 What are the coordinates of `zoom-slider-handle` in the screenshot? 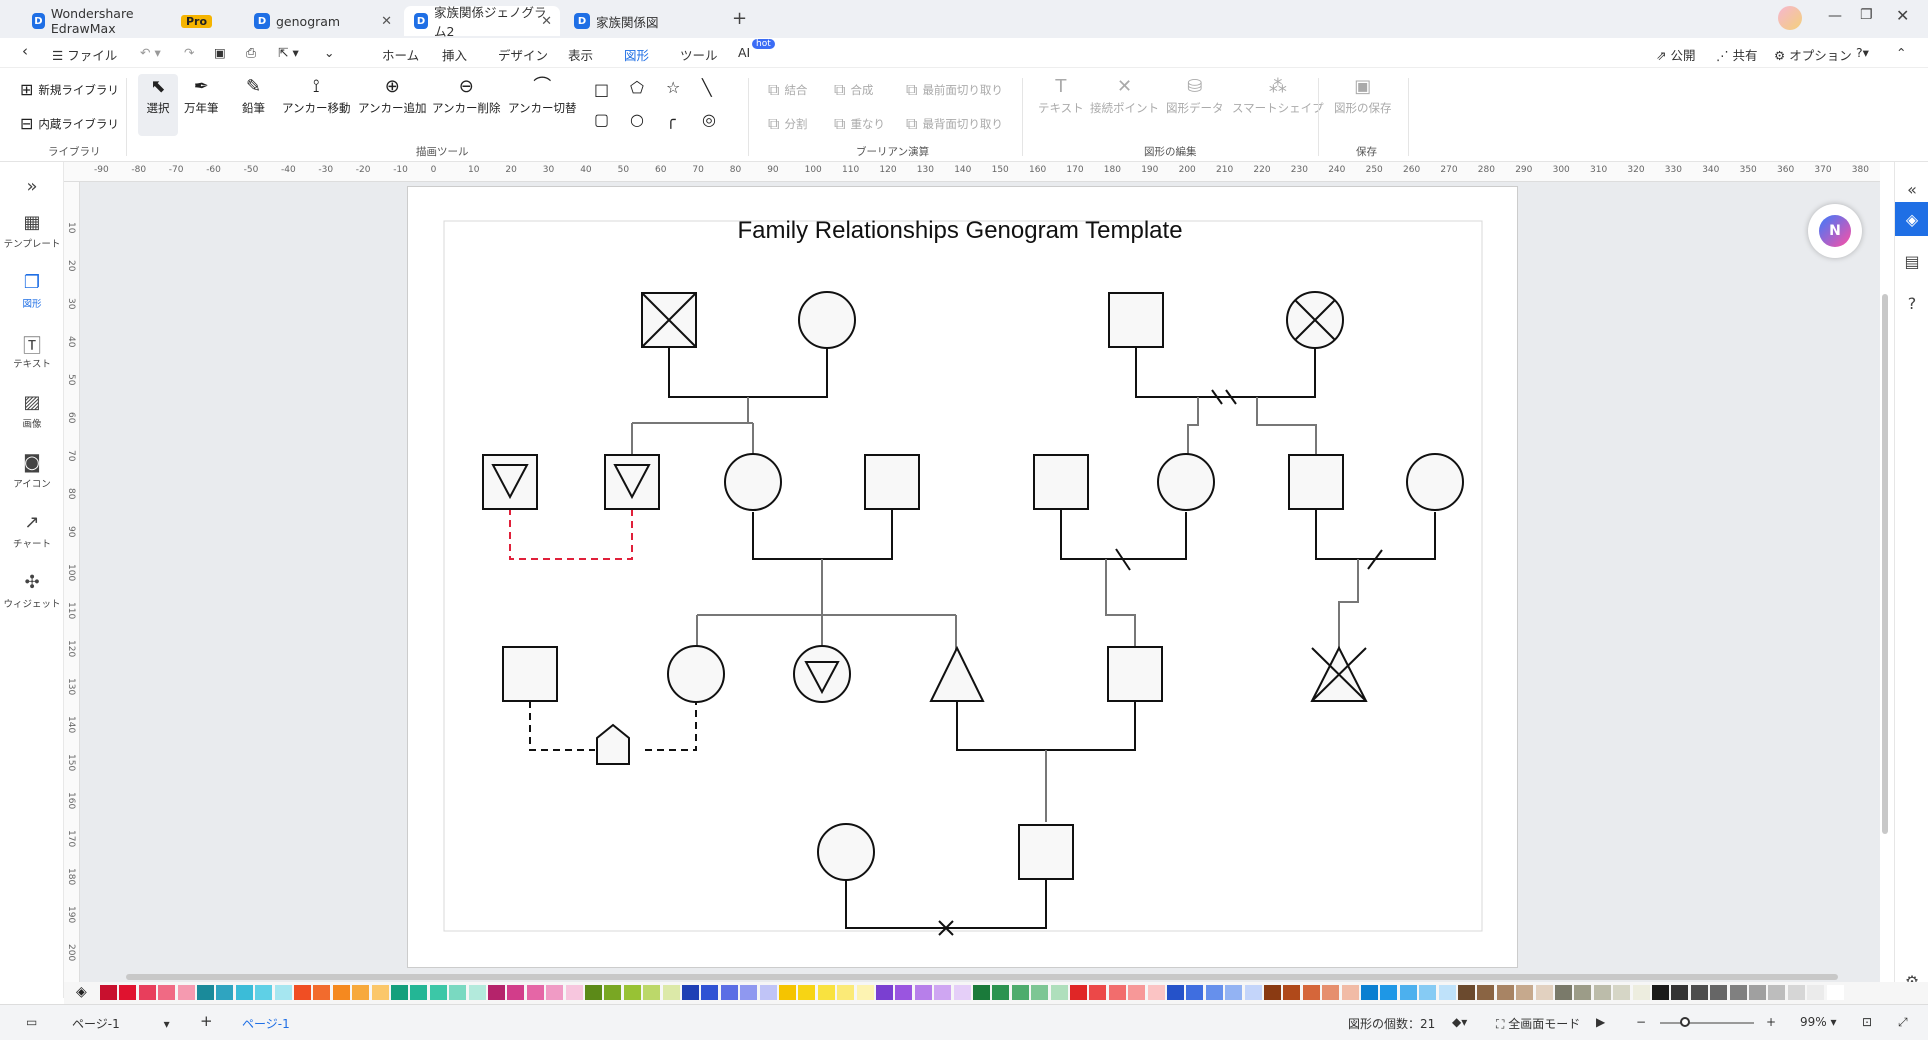 It's located at (1685, 1022).